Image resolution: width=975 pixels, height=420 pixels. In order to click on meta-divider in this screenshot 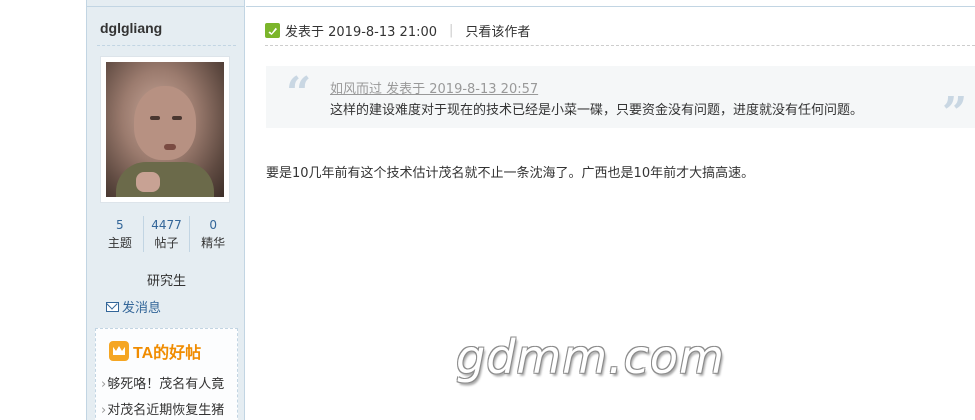, I will do `click(620, 45)`.